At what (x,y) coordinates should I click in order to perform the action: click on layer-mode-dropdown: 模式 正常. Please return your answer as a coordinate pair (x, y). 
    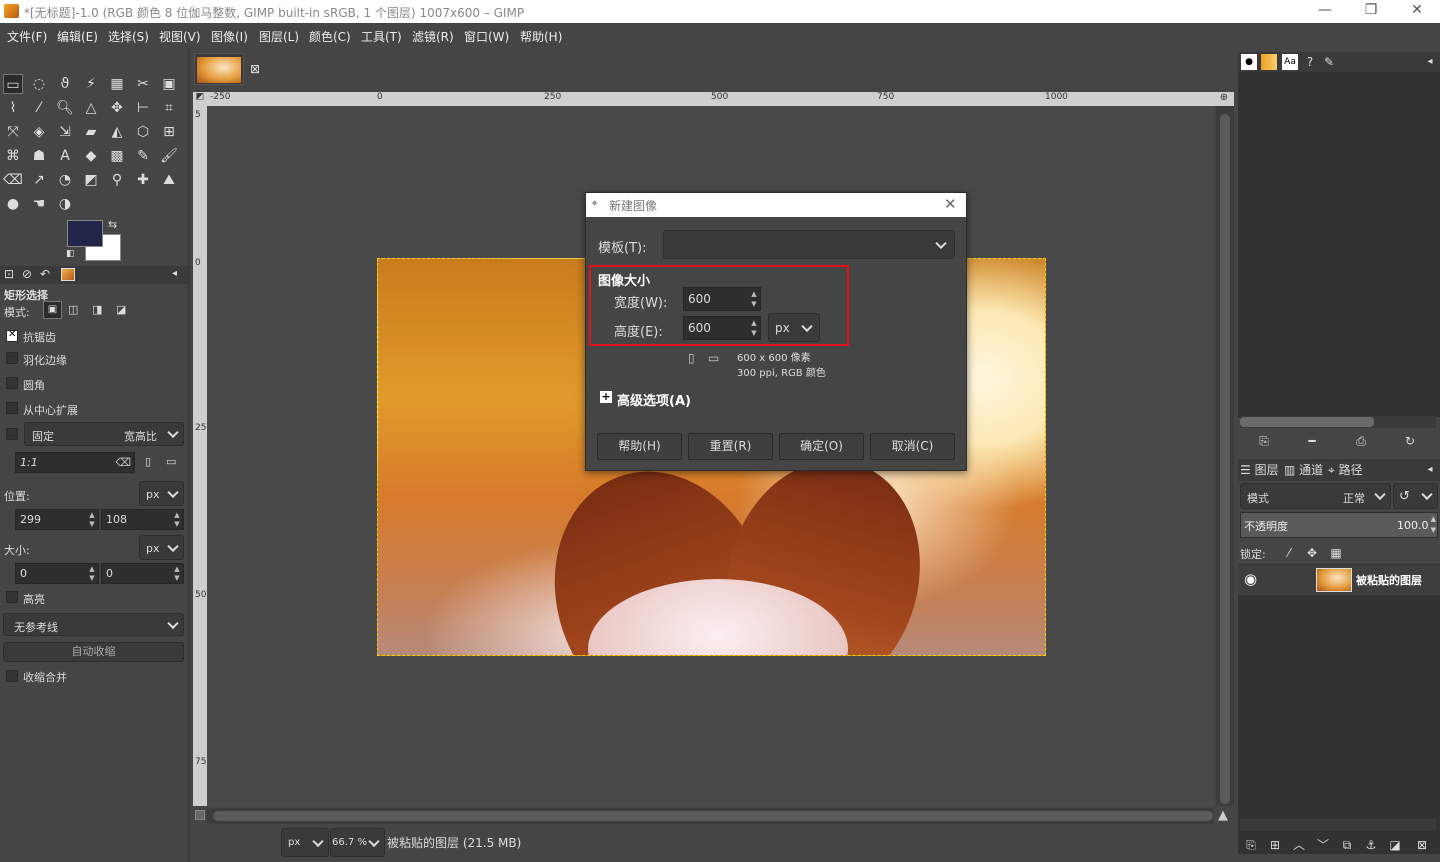
    Looking at the image, I should click on (1315, 496).